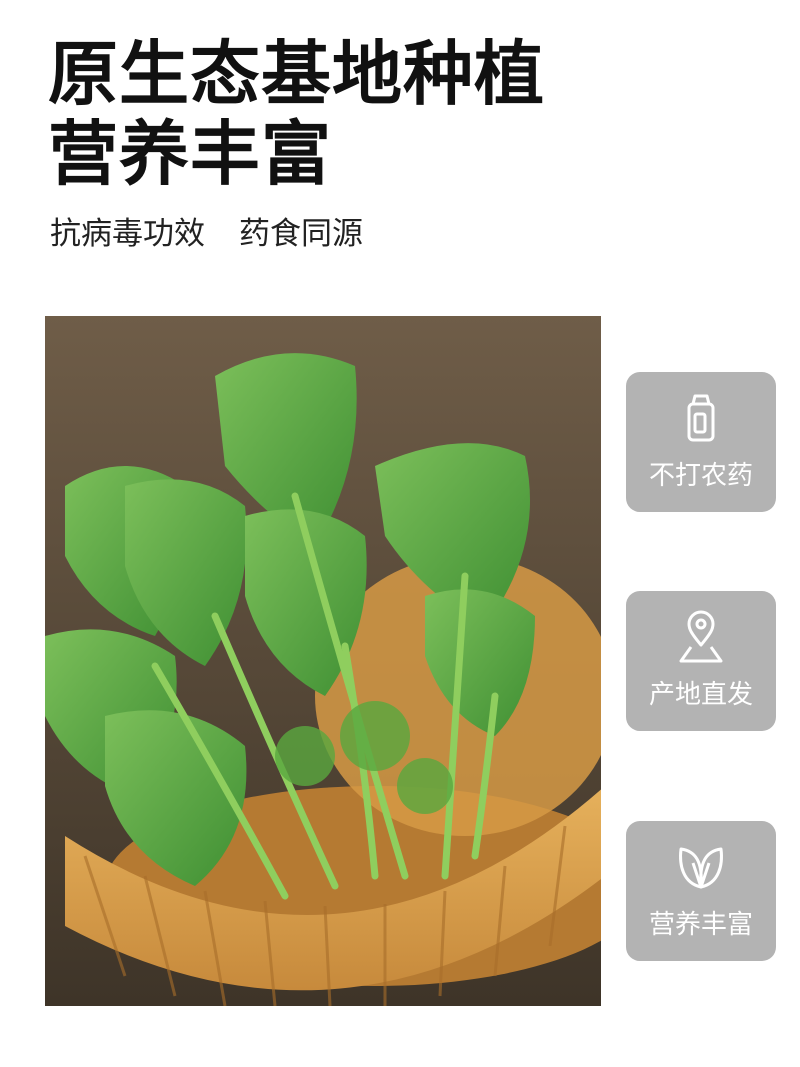 The height and width of the screenshot is (1067, 800). What do you see at coordinates (206, 234) in the screenshot?
I see `subtitle: 抗病毒功效 药食同源` at bounding box center [206, 234].